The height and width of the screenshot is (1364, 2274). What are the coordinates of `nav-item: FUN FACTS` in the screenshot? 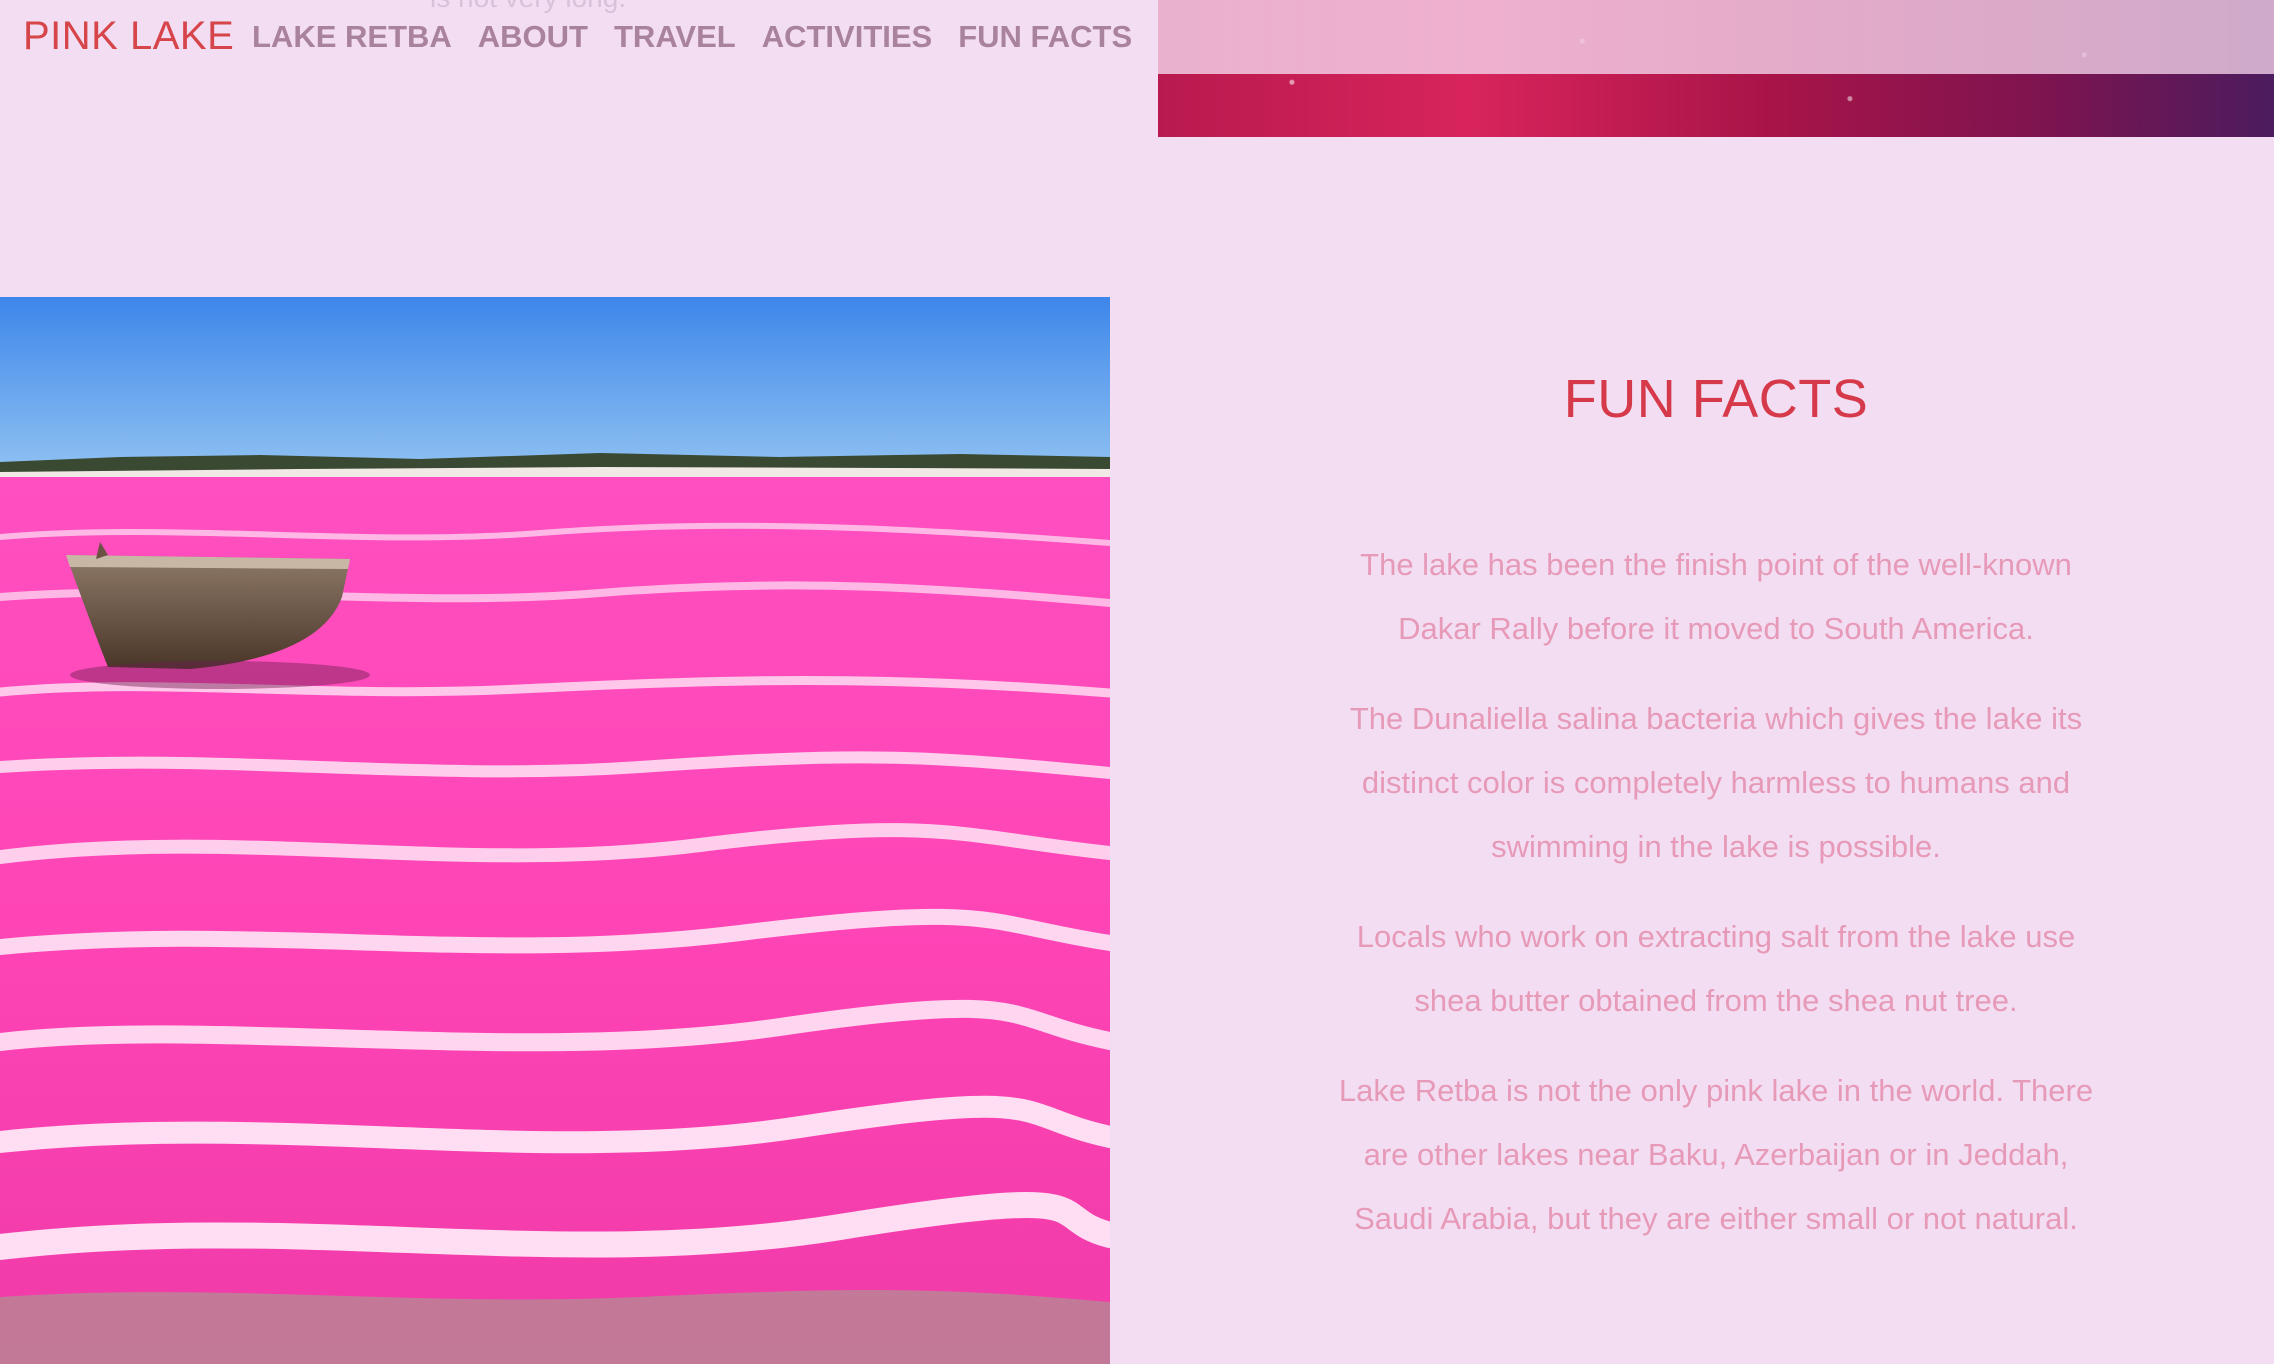 It's located at (1045, 37).